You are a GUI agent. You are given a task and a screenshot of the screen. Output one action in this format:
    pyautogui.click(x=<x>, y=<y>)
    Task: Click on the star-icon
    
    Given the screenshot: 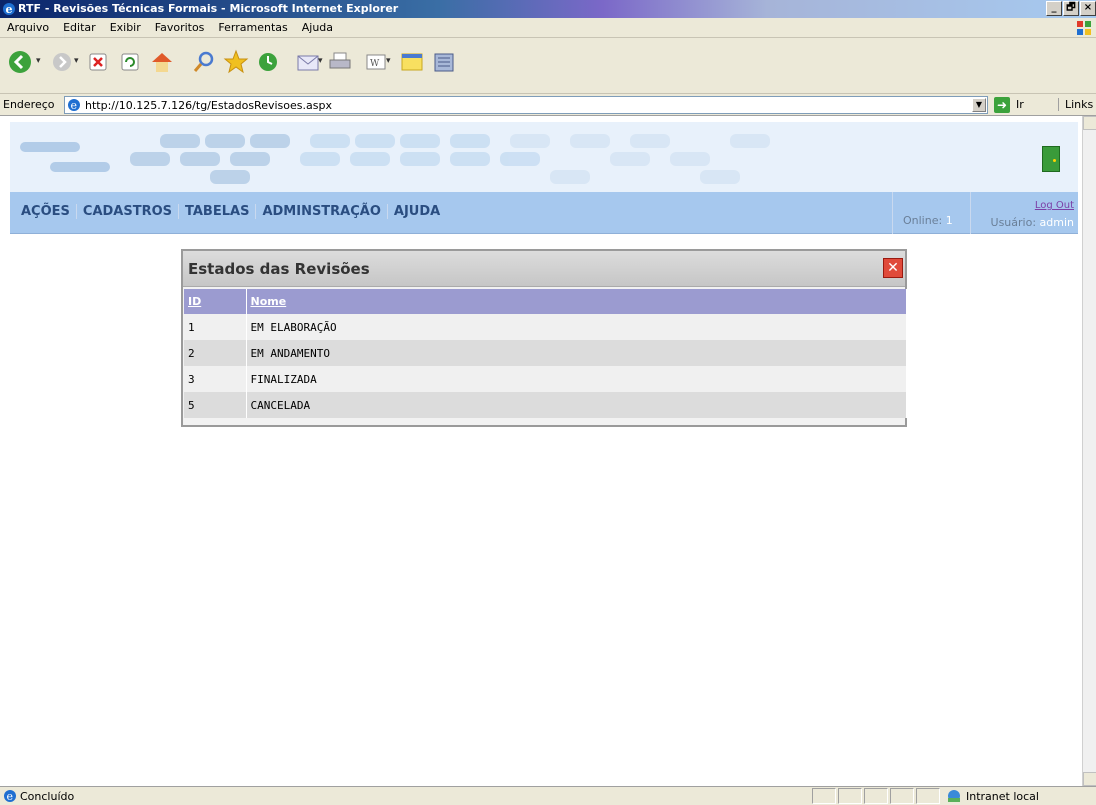 What is the action you would take?
    pyautogui.click(x=236, y=61)
    